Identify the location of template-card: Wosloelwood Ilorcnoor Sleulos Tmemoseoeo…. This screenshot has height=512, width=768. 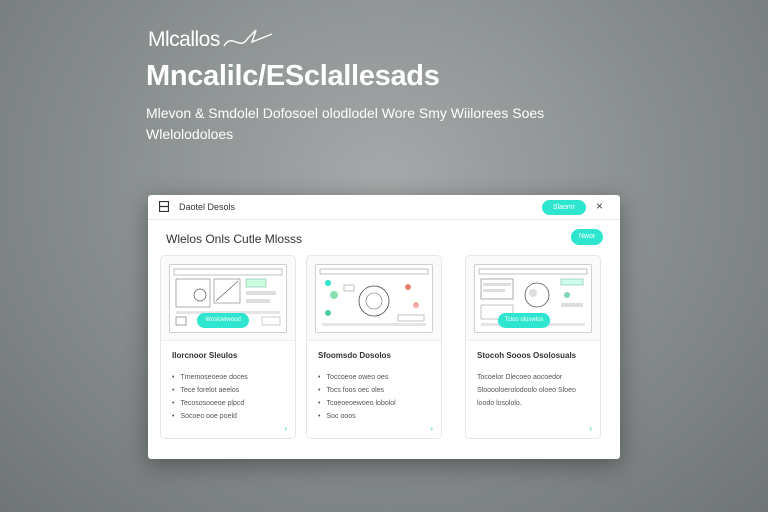
(228, 347).